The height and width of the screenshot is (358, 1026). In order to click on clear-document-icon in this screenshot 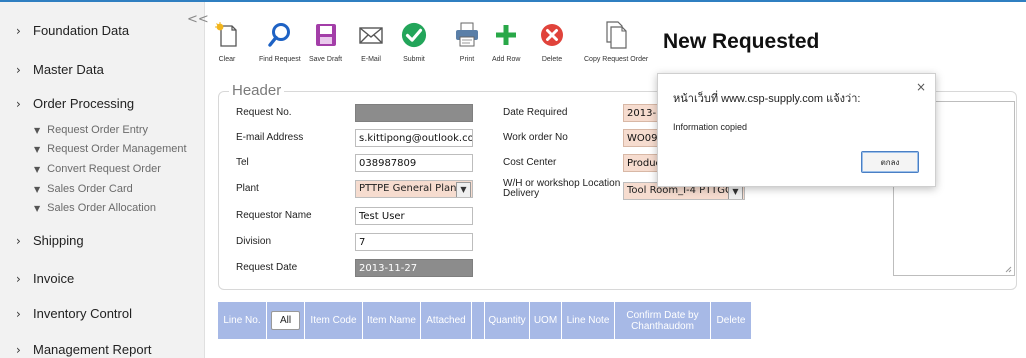, I will do `click(227, 35)`.